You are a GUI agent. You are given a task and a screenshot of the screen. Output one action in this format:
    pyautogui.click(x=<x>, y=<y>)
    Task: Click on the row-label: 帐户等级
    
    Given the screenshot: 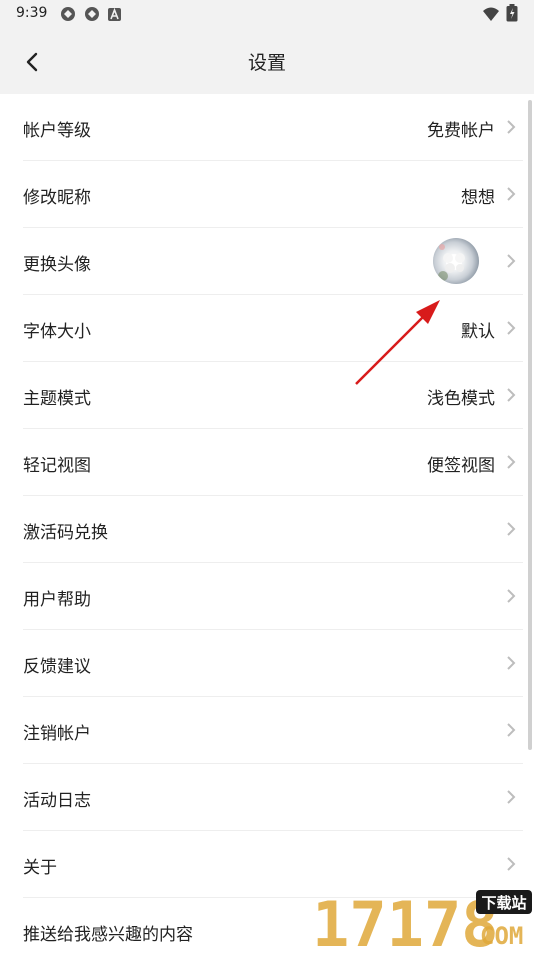 What is the action you would take?
    pyautogui.click(x=57, y=131)
    